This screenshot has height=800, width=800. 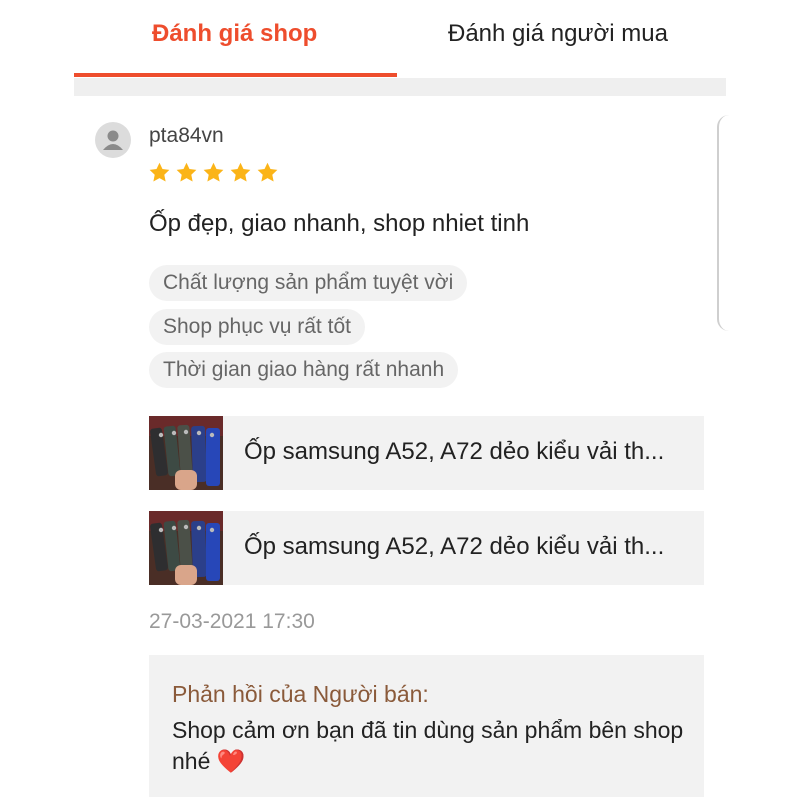 What do you see at coordinates (235, 75) in the screenshot?
I see `active-tab-indicator` at bounding box center [235, 75].